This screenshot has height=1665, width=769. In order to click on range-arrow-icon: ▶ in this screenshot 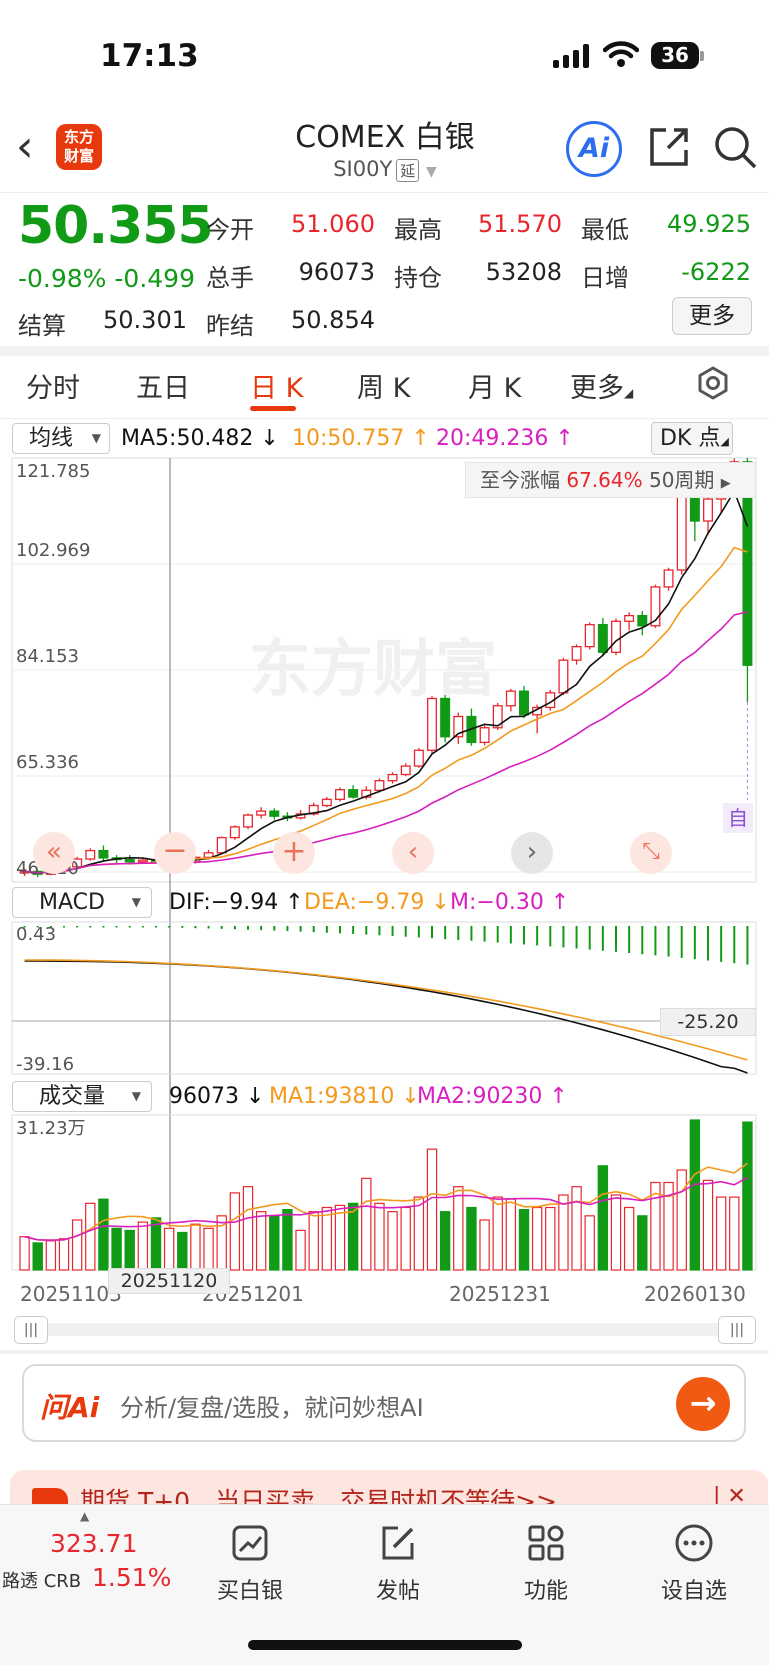, I will do `click(725, 483)`.